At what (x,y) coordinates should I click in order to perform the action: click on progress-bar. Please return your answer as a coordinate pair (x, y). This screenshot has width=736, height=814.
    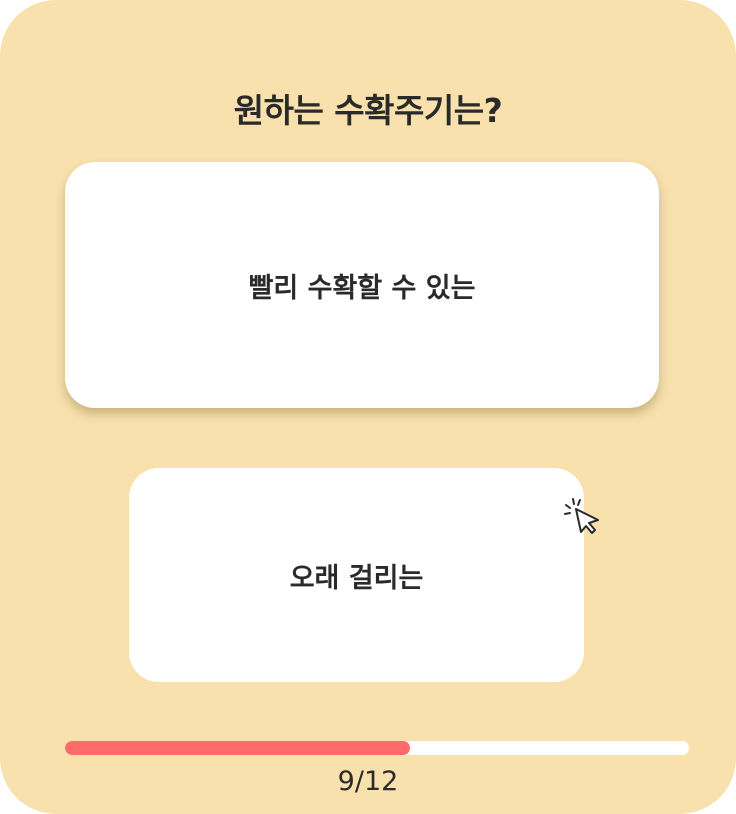
    Looking at the image, I should click on (377, 748).